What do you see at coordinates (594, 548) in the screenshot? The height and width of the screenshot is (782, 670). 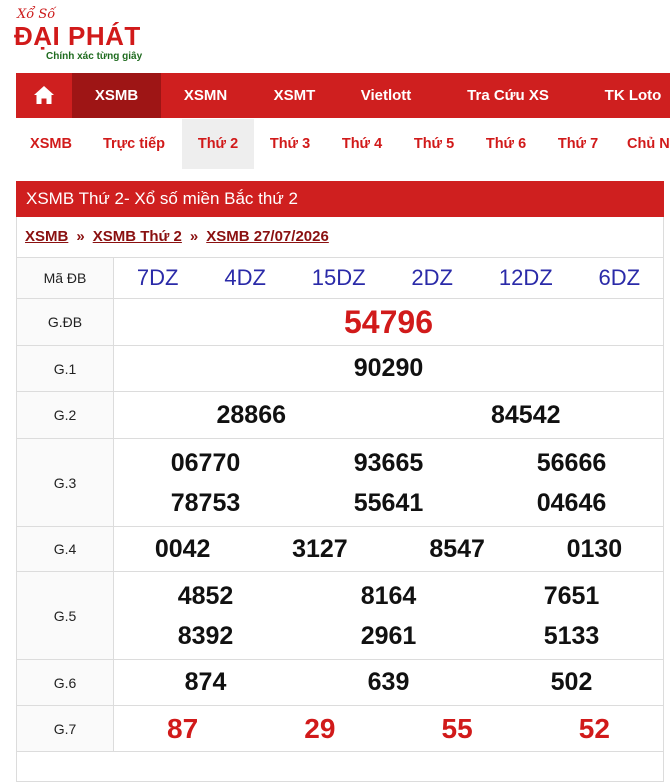 I see `prize-number: 0130` at bounding box center [594, 548].